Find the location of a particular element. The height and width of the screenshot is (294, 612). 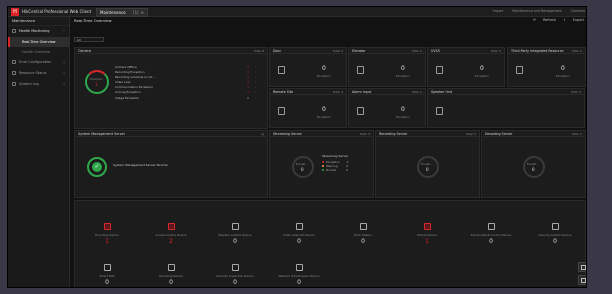

device-tile: Elevator Control Device 0 is located at coordinates (235, 234).